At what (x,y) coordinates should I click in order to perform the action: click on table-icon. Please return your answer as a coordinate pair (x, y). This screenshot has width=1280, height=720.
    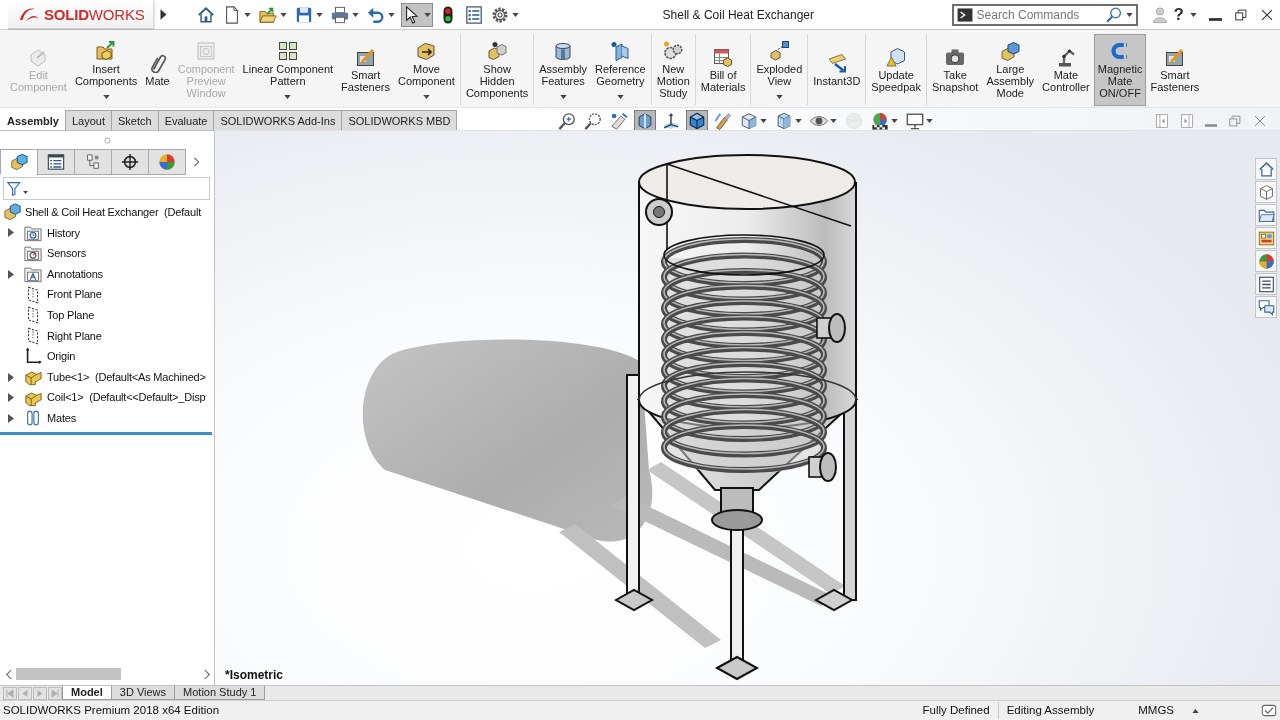
    Looking at the image, I should click on (723, 56).